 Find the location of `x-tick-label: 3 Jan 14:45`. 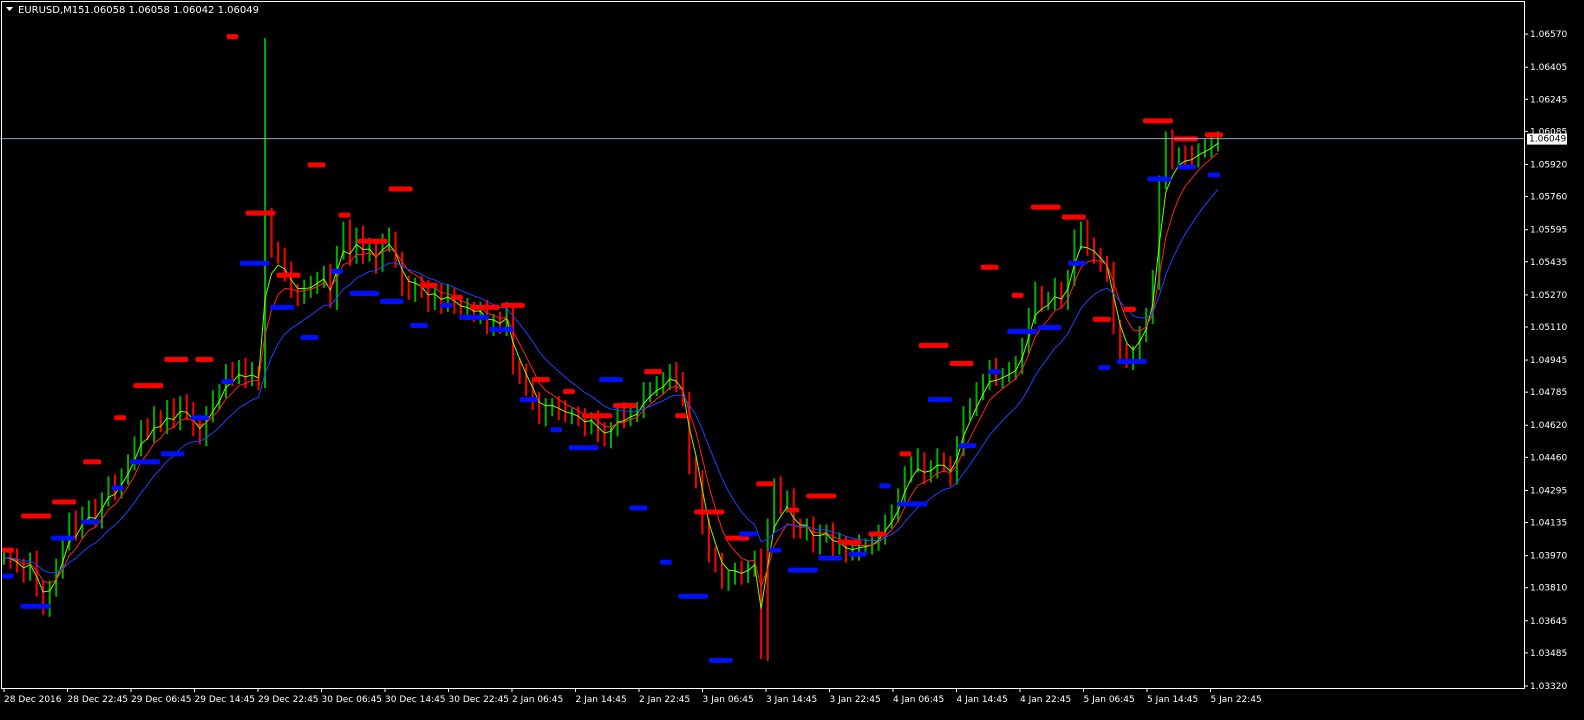

x-tick-label: 3 Jan 14:45 is located at coordinates (791, 700).